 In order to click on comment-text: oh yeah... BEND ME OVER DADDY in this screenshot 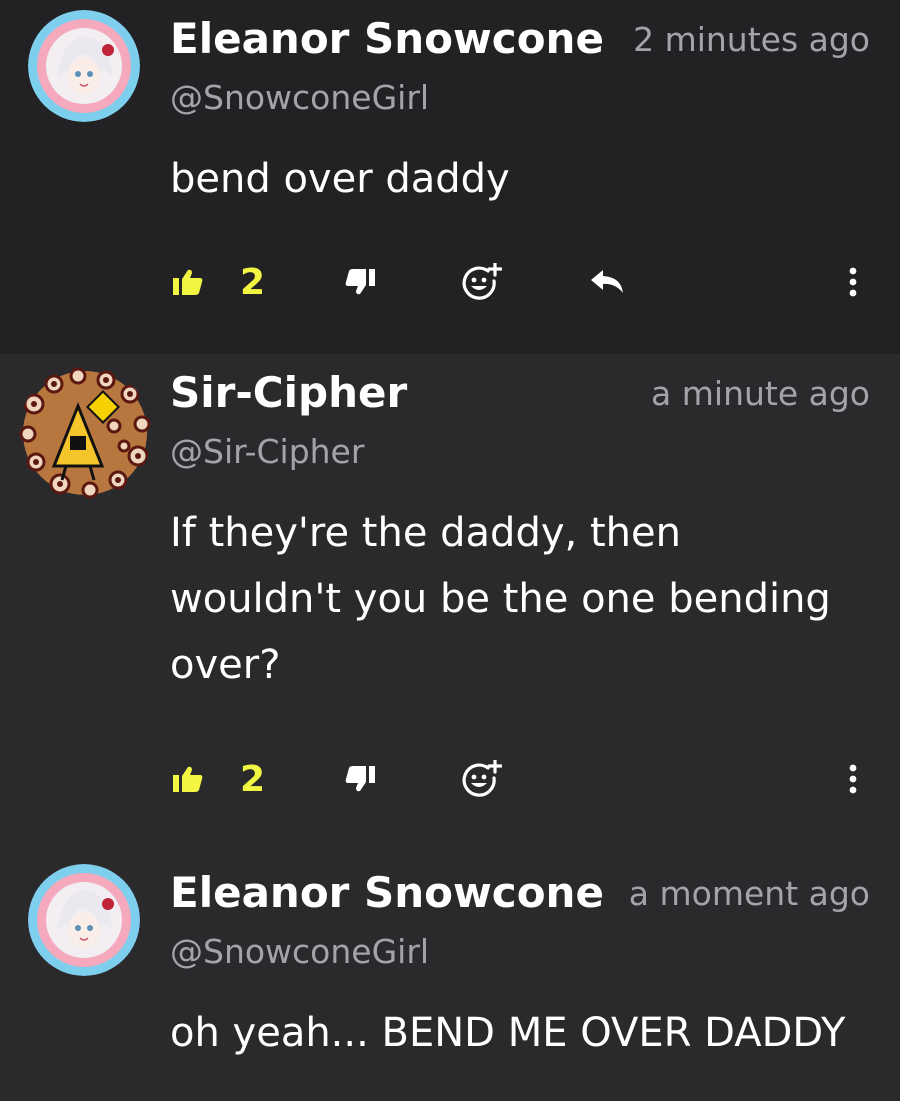, I will do `click(508, 1033)`.